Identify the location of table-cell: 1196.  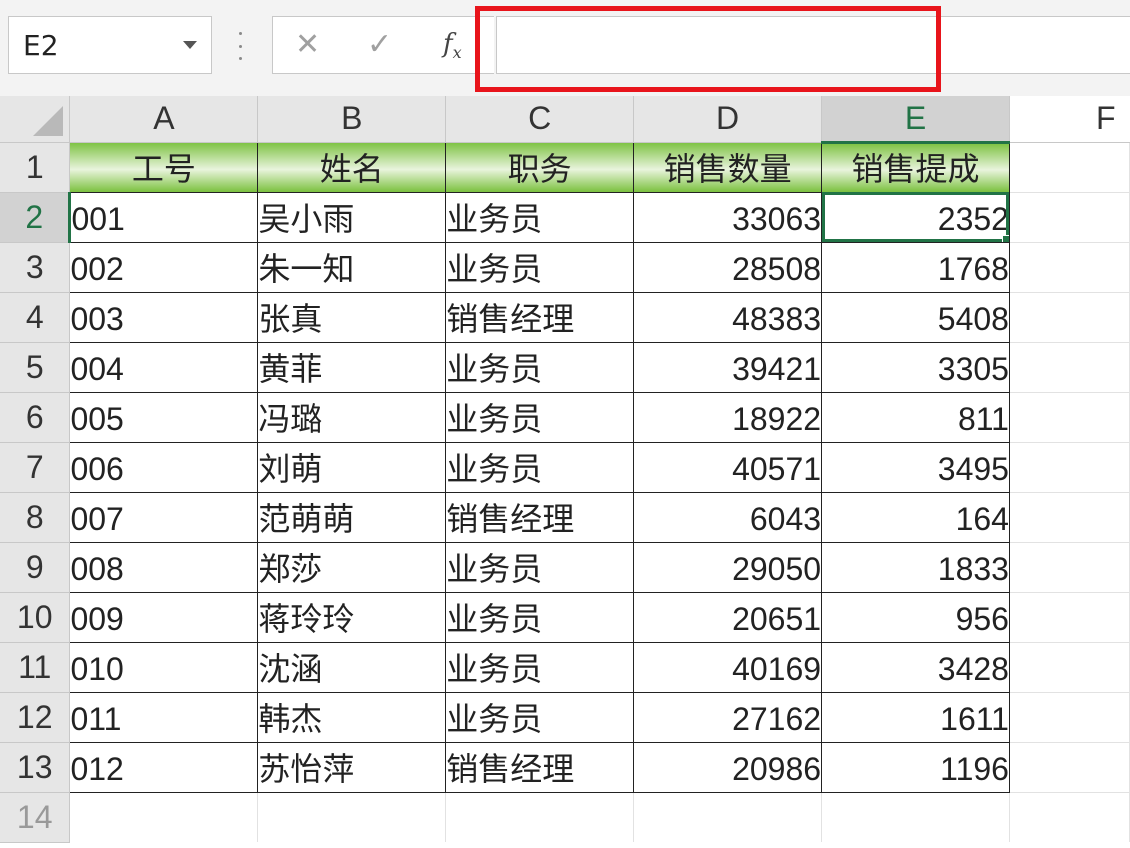
(915, 767).